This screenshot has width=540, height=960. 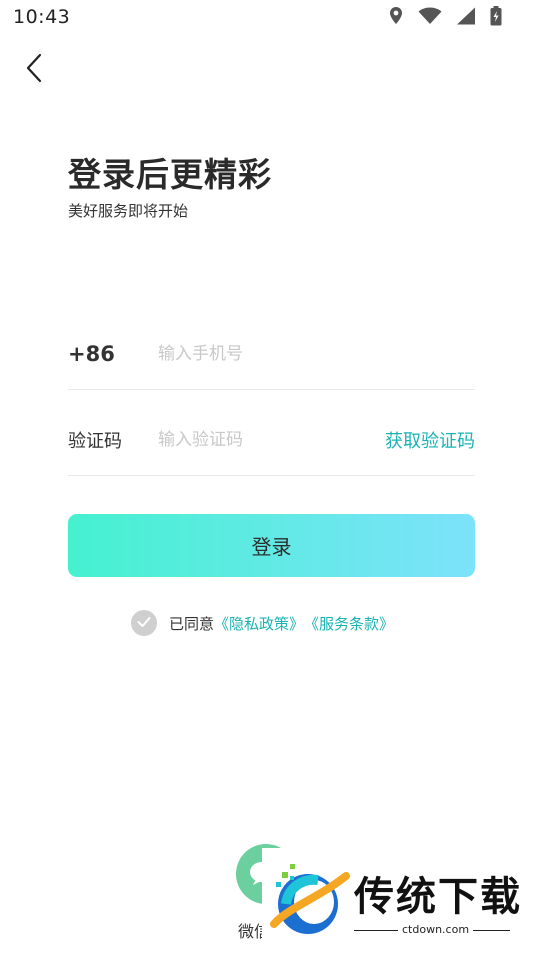 What do you see at coordinates (396, 18) in the screenshot?
I see `location-icon` at bounding box center [396, 18].